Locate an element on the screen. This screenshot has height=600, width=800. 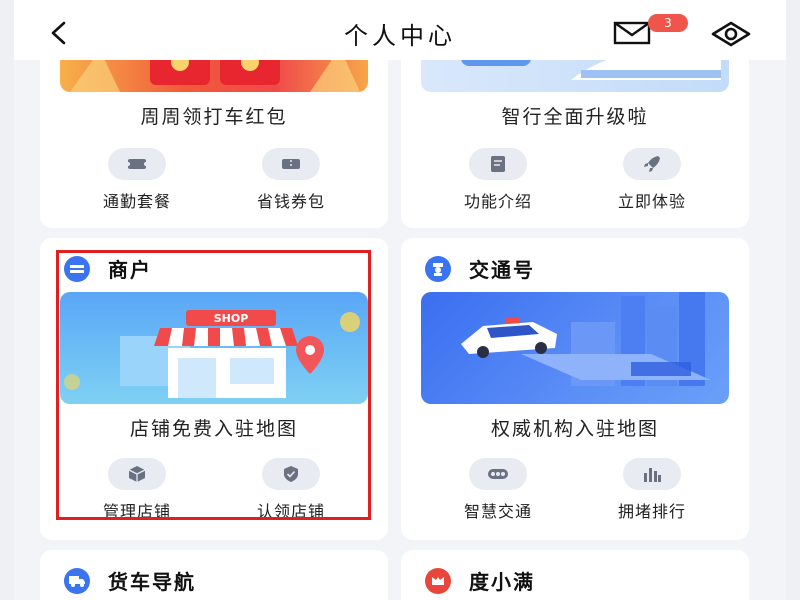
taxi-promo-card: 周周领打车红包 通勤套餐 省钱券包 is located at coordinates (214, 134).